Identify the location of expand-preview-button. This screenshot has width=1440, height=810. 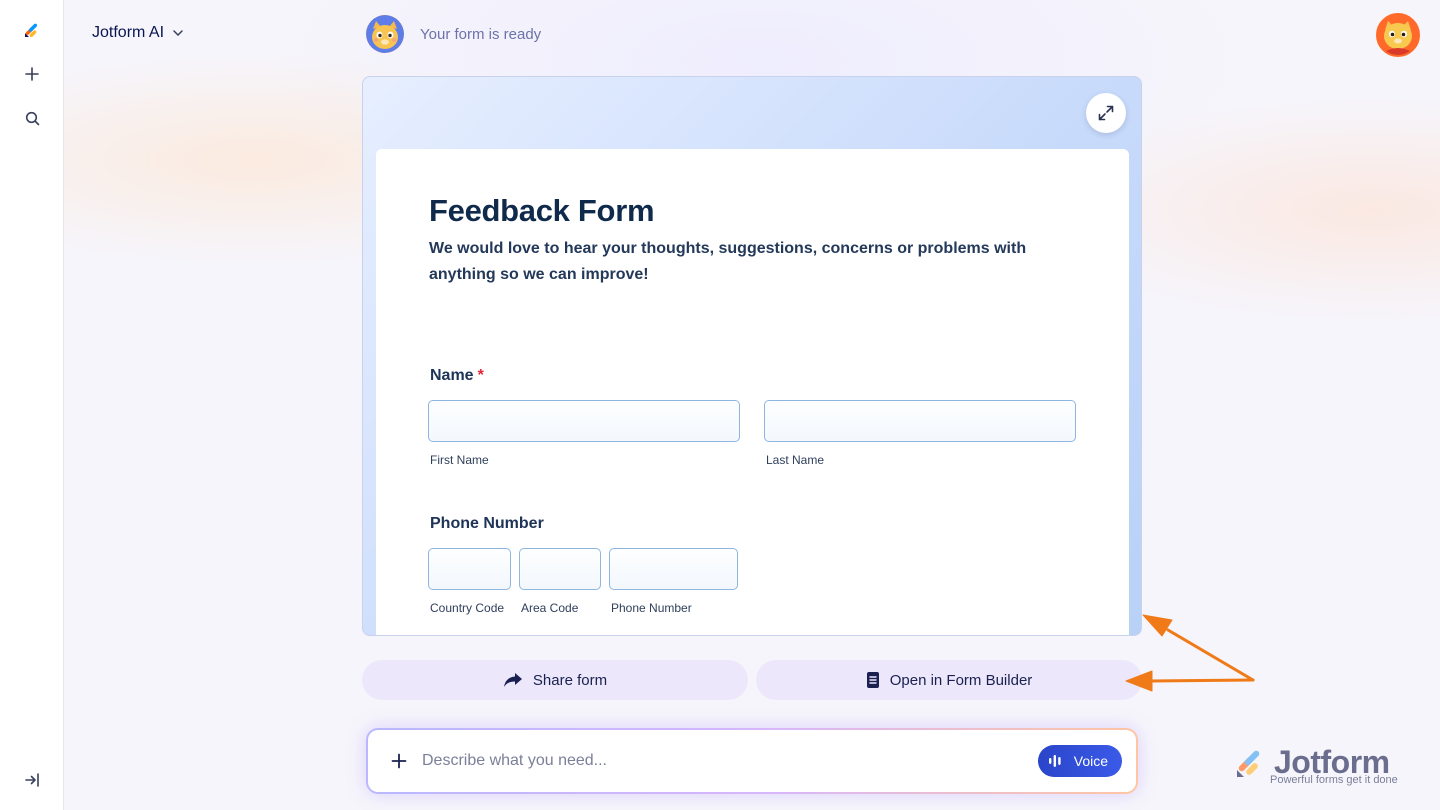
(1106, 113).